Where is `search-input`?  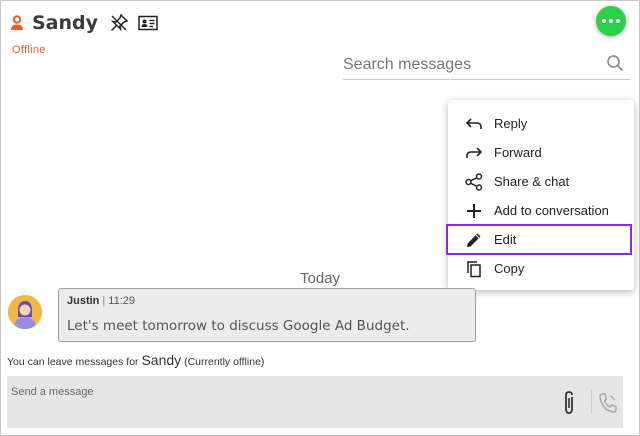
search-input is located at coordinates (468, 65).